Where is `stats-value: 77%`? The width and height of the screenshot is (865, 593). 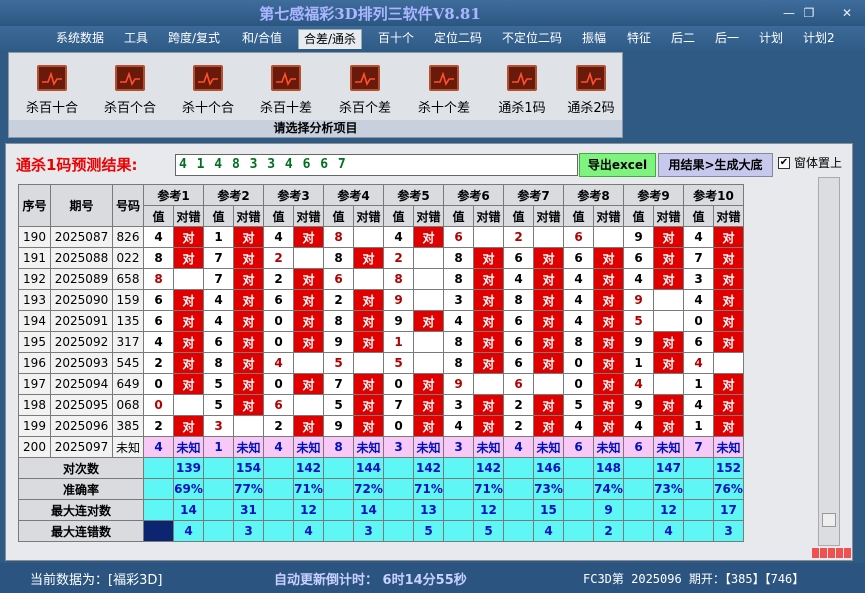
stats-value: 77% is located at coordinates (248, 489).